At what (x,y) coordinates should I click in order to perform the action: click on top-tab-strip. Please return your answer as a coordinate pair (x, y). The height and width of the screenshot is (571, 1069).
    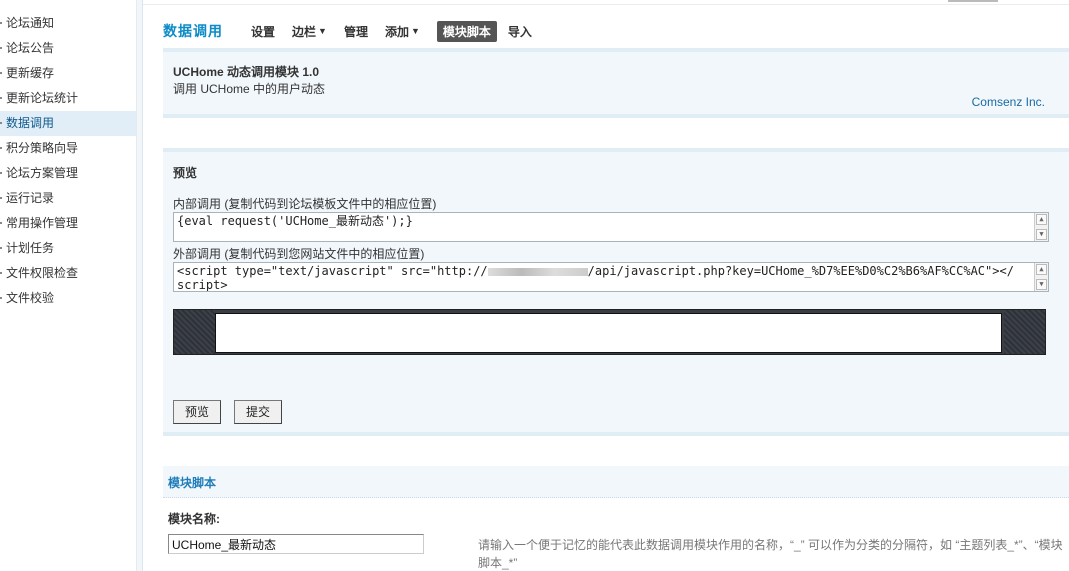
    Looking at the image, I should click on (606, 2).